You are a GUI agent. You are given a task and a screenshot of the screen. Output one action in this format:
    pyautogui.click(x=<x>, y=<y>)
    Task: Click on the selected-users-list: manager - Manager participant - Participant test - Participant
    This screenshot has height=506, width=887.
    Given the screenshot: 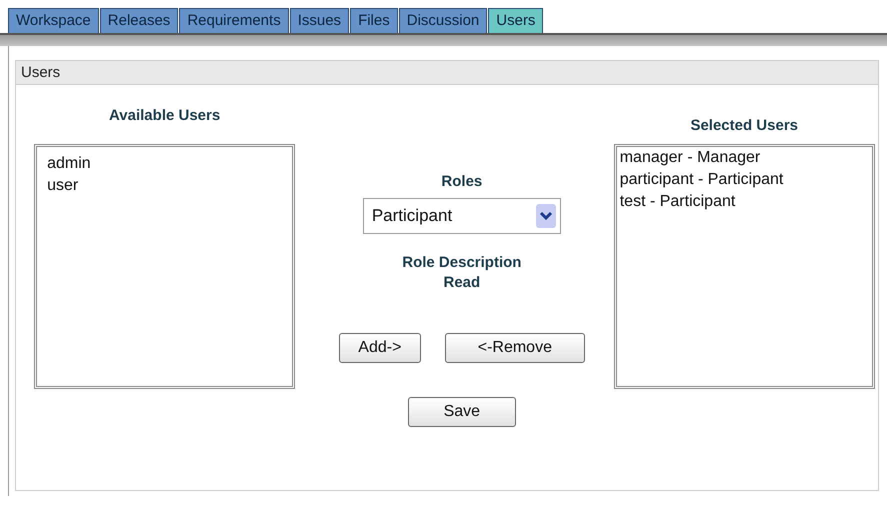 What is the action you would take?
    pyautogui.click(x=744, y=266)
    